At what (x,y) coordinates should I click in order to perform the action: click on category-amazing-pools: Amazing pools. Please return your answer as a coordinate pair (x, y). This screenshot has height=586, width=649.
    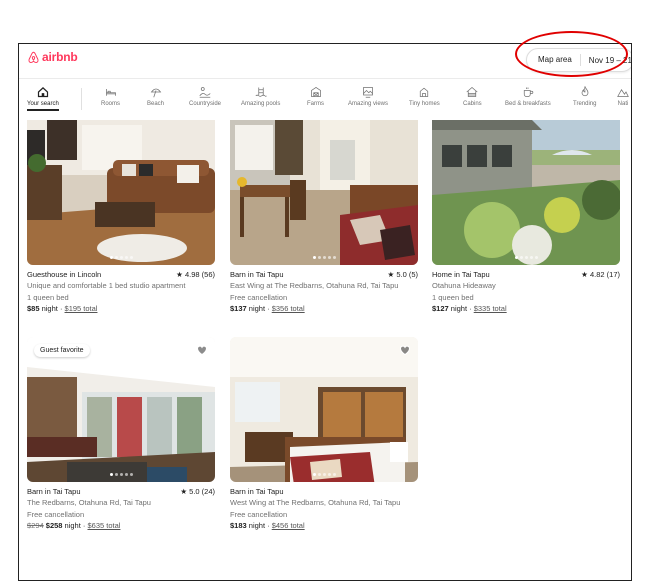
    Looking at the image, I should click on (260, 96).